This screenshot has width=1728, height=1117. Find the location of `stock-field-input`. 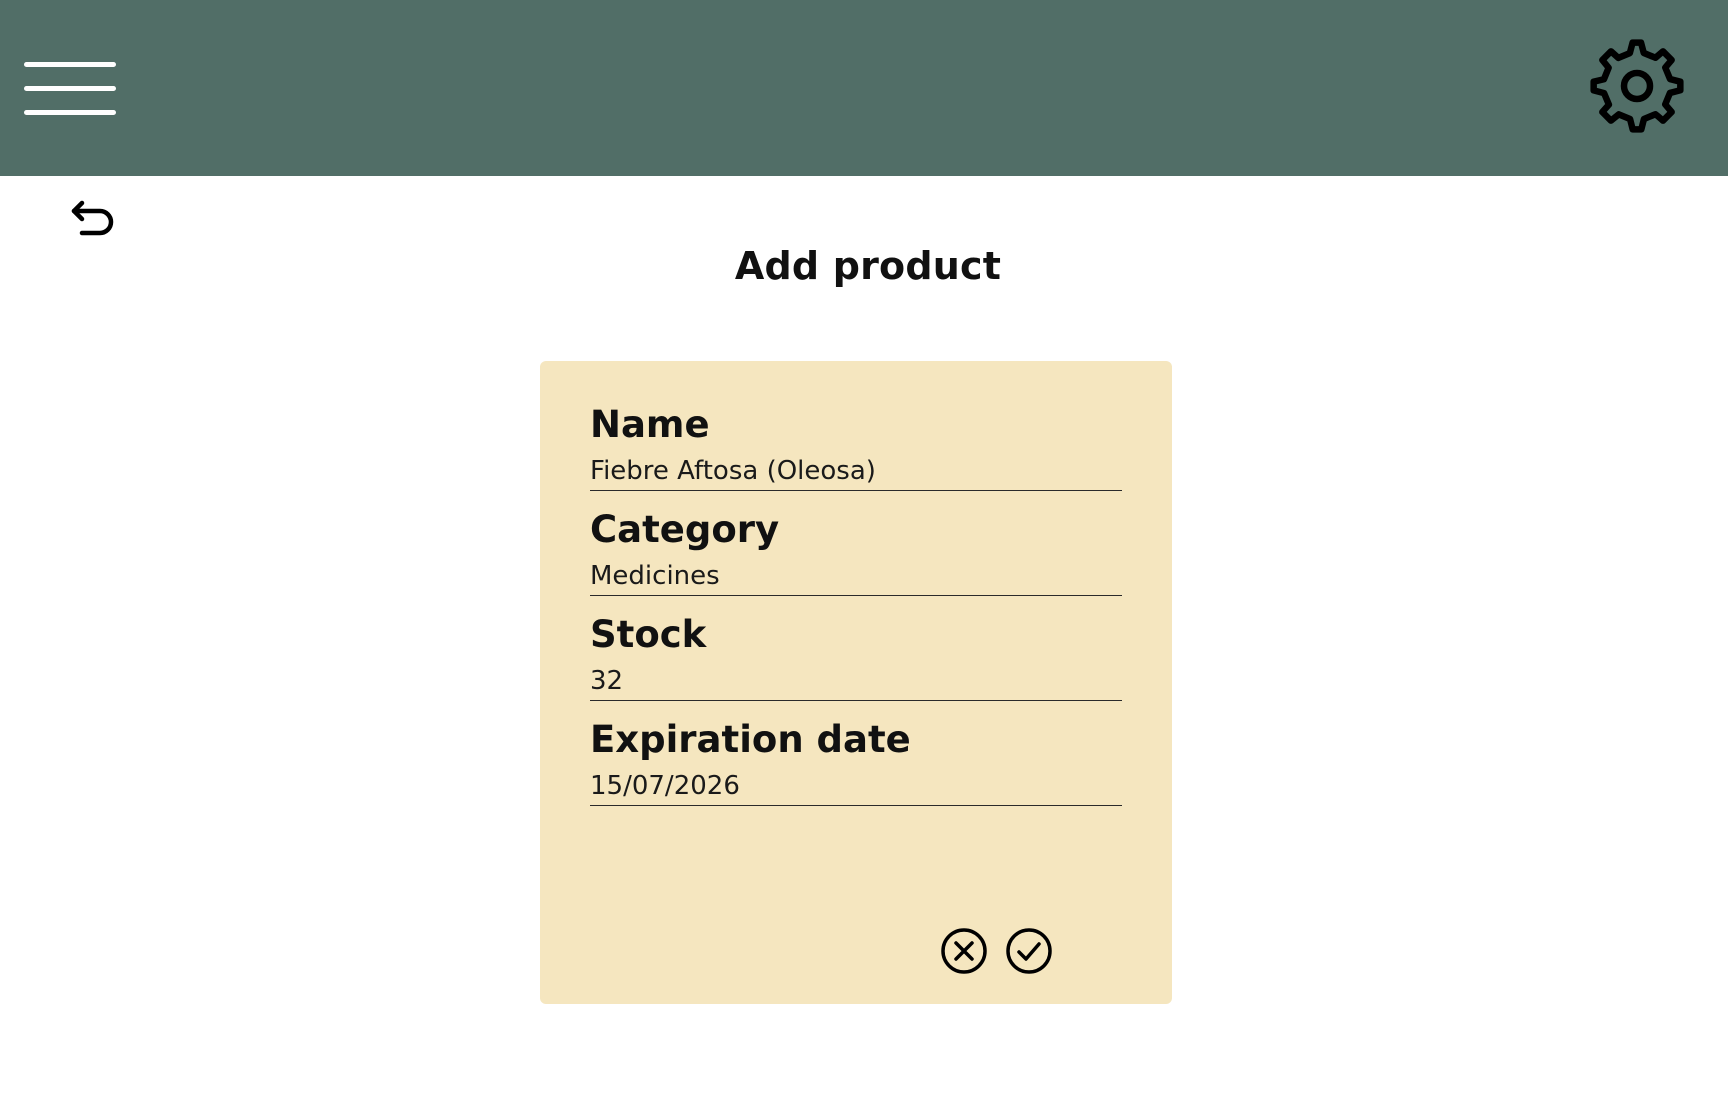

stock-field-input is located at coordinates (856, 681).